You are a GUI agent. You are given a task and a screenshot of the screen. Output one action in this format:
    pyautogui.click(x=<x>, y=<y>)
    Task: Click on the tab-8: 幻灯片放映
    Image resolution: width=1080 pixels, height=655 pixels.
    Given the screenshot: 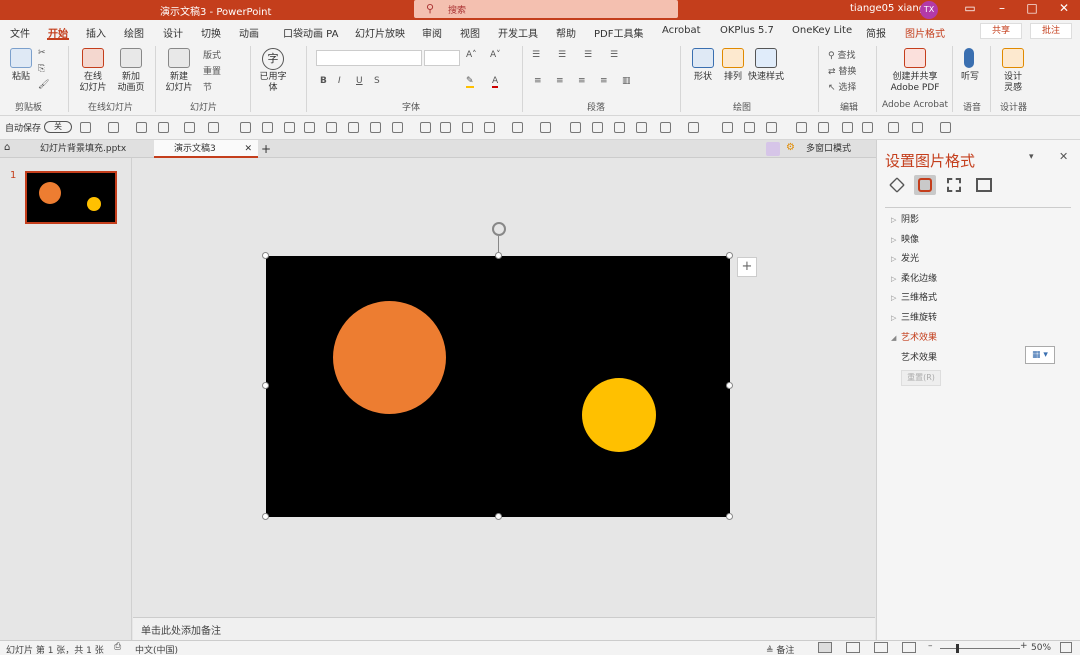 What is the action you would take?
    pyautogui.click(x=380, y=32)
    